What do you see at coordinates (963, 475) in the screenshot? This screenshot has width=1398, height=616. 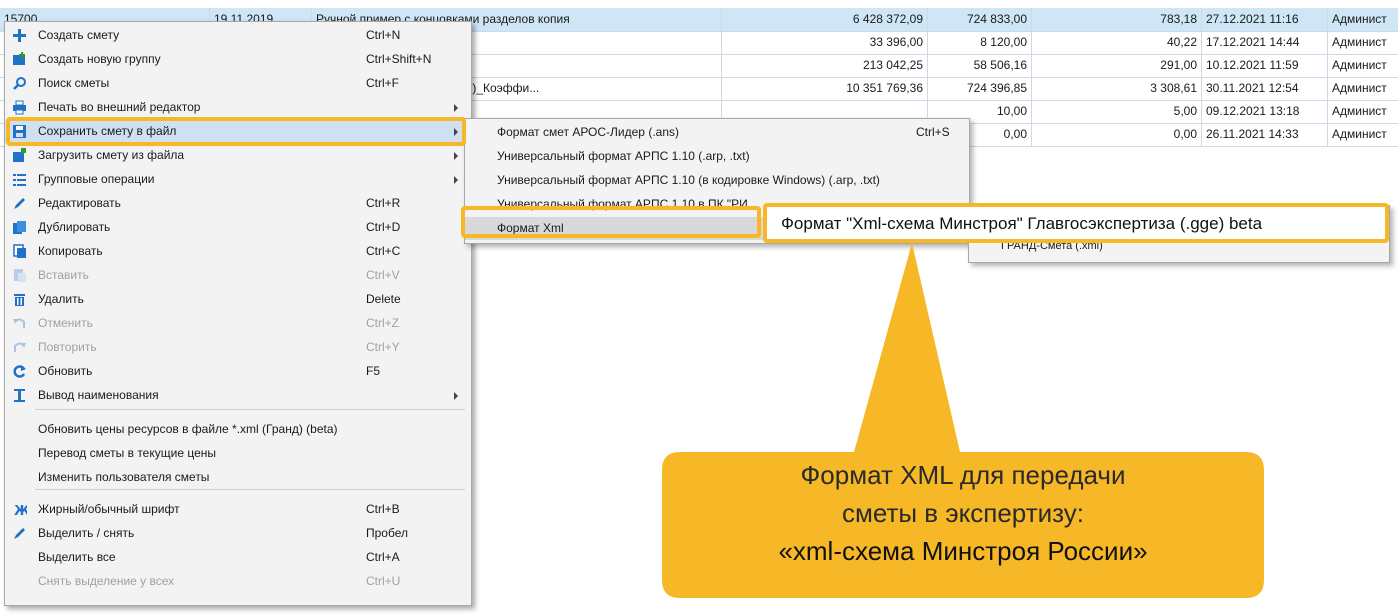 I see `callout-line-1: Формат XML для передачи` at bounding box center [963, 475].